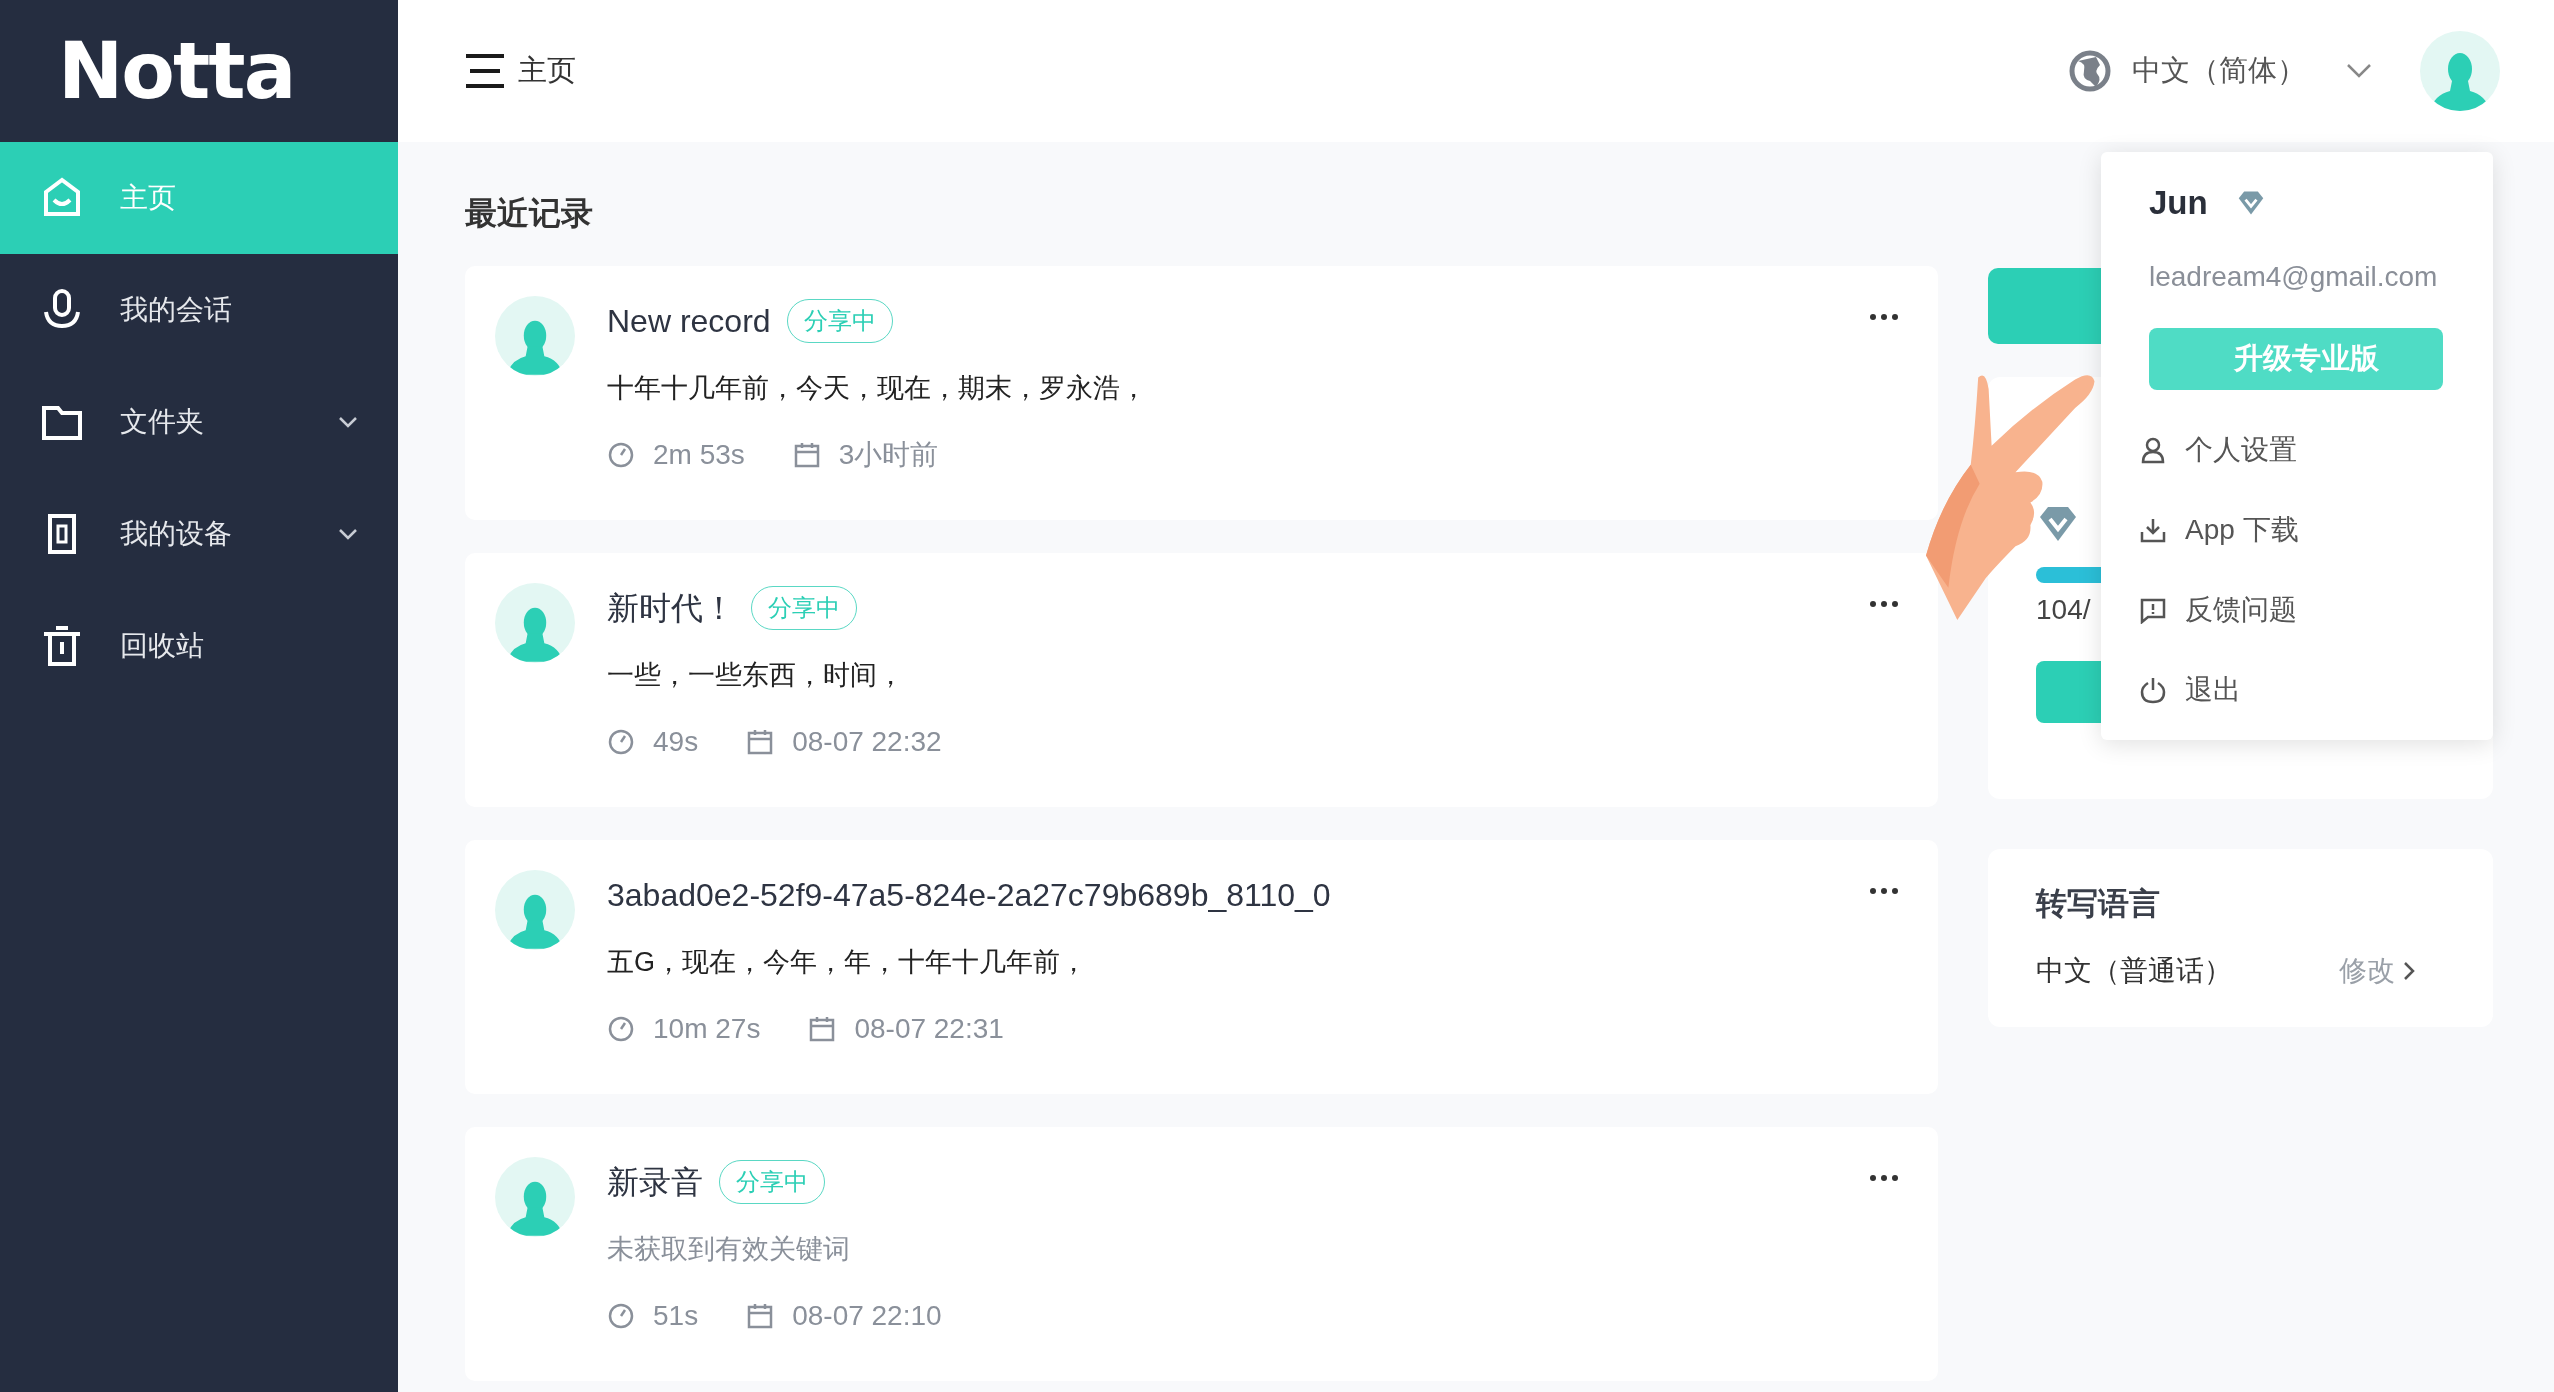  I want to click on record-card: 3abad0e2-52f9-47a5-824e-2a27c79b689b_8110_0 五G，现在，今年，年，十年十几年前， 10m 27s 08-07 22:31, so click(1201, 967).